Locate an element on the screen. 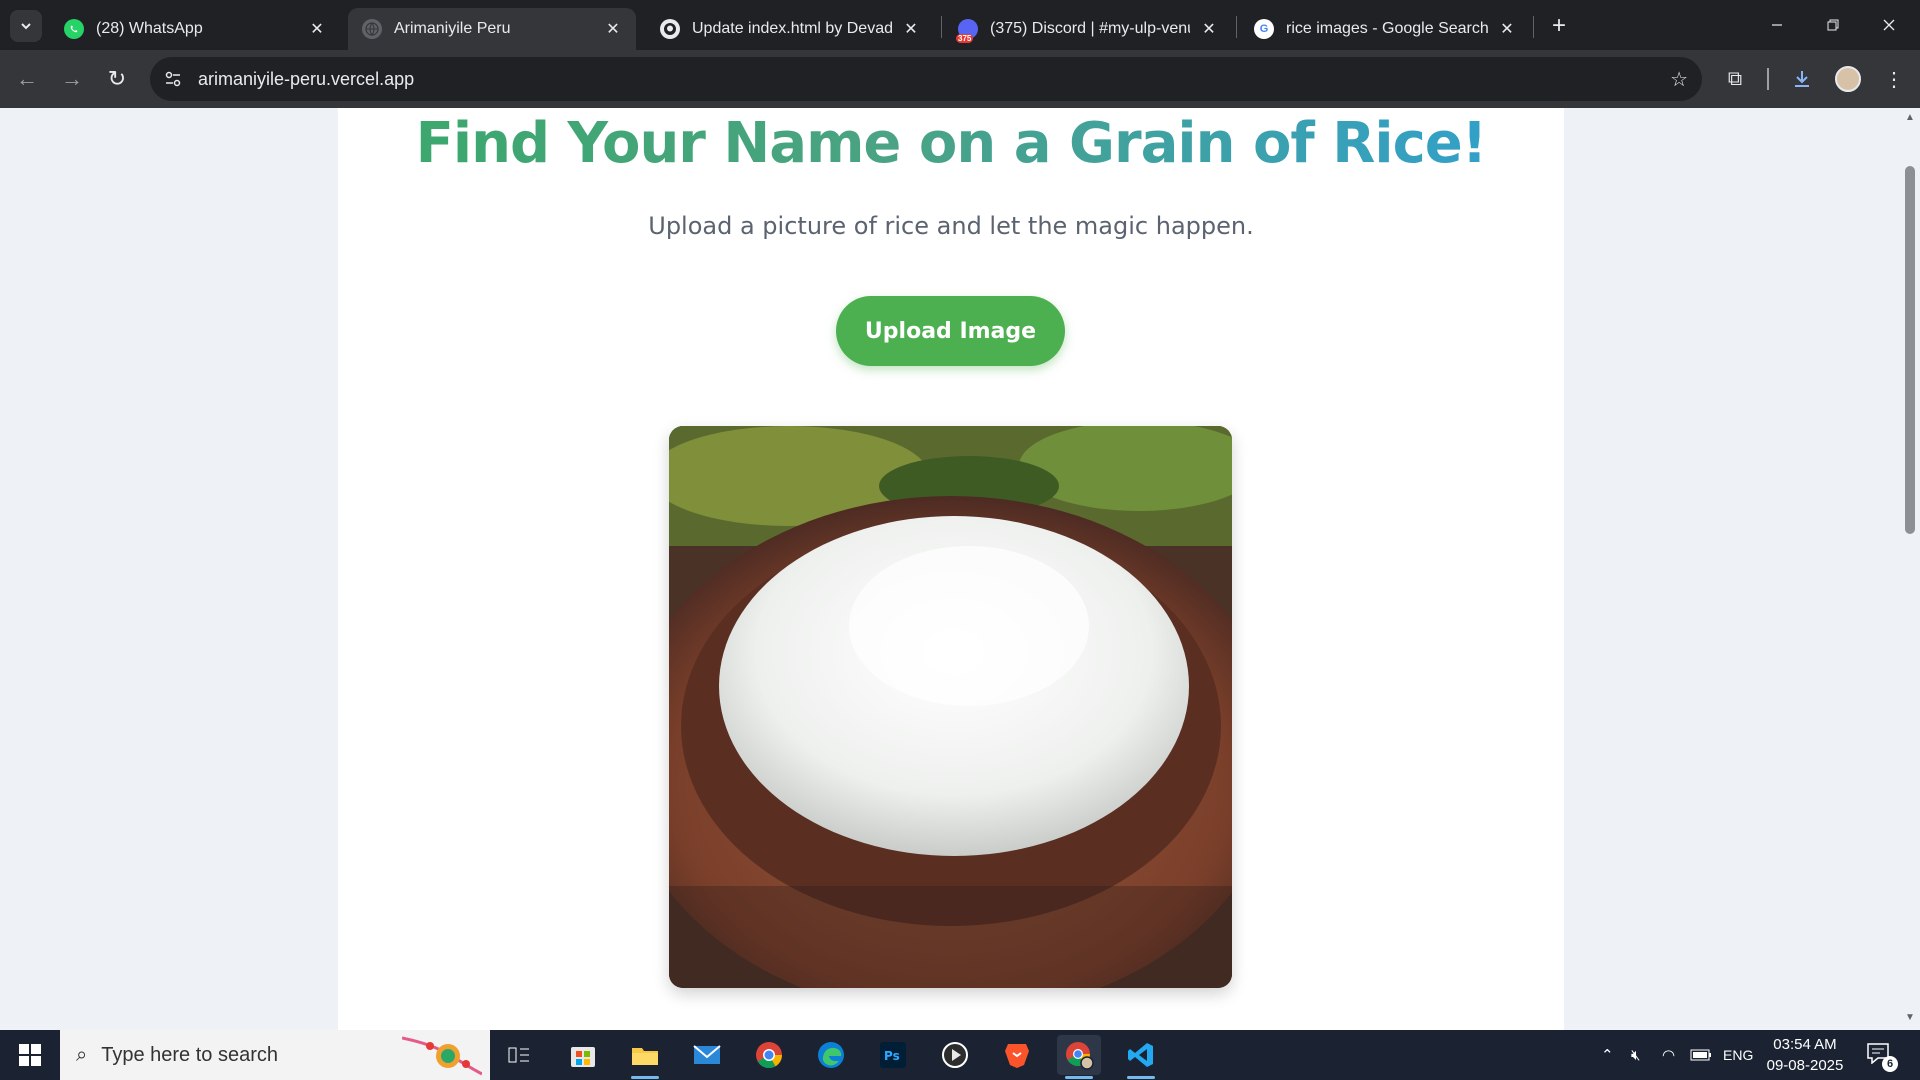 The image size is (1920, 1080). windows-logo-icon is located at coordinates (30, 1055).